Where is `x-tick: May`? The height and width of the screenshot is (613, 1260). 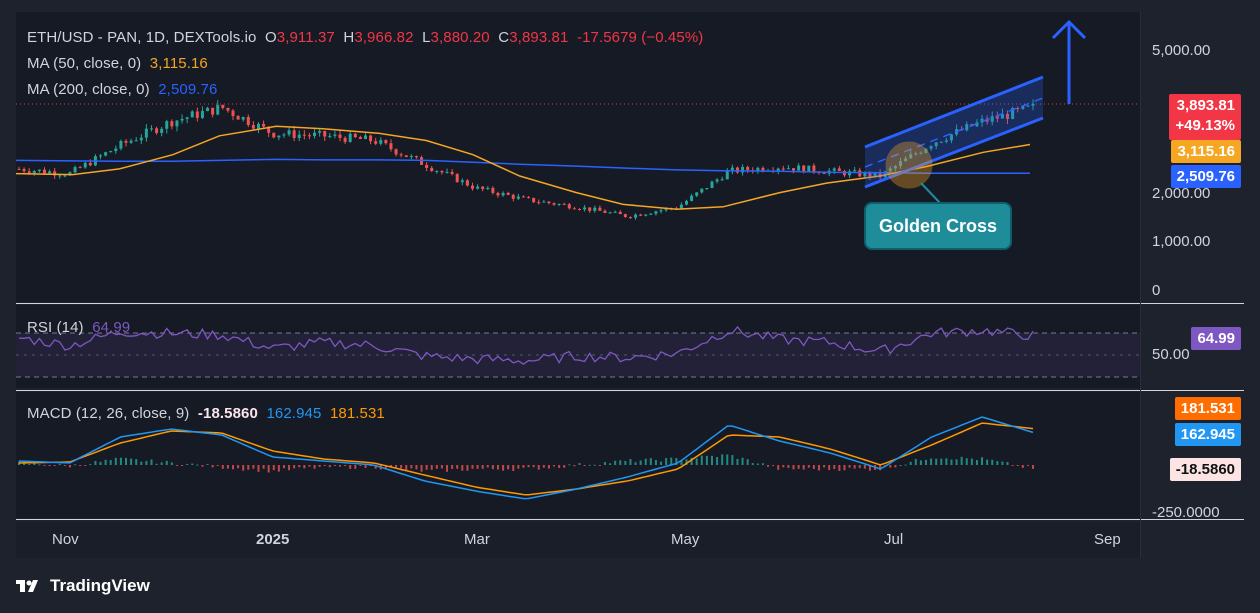
x-tick: May is located at coordinates (685, 539).